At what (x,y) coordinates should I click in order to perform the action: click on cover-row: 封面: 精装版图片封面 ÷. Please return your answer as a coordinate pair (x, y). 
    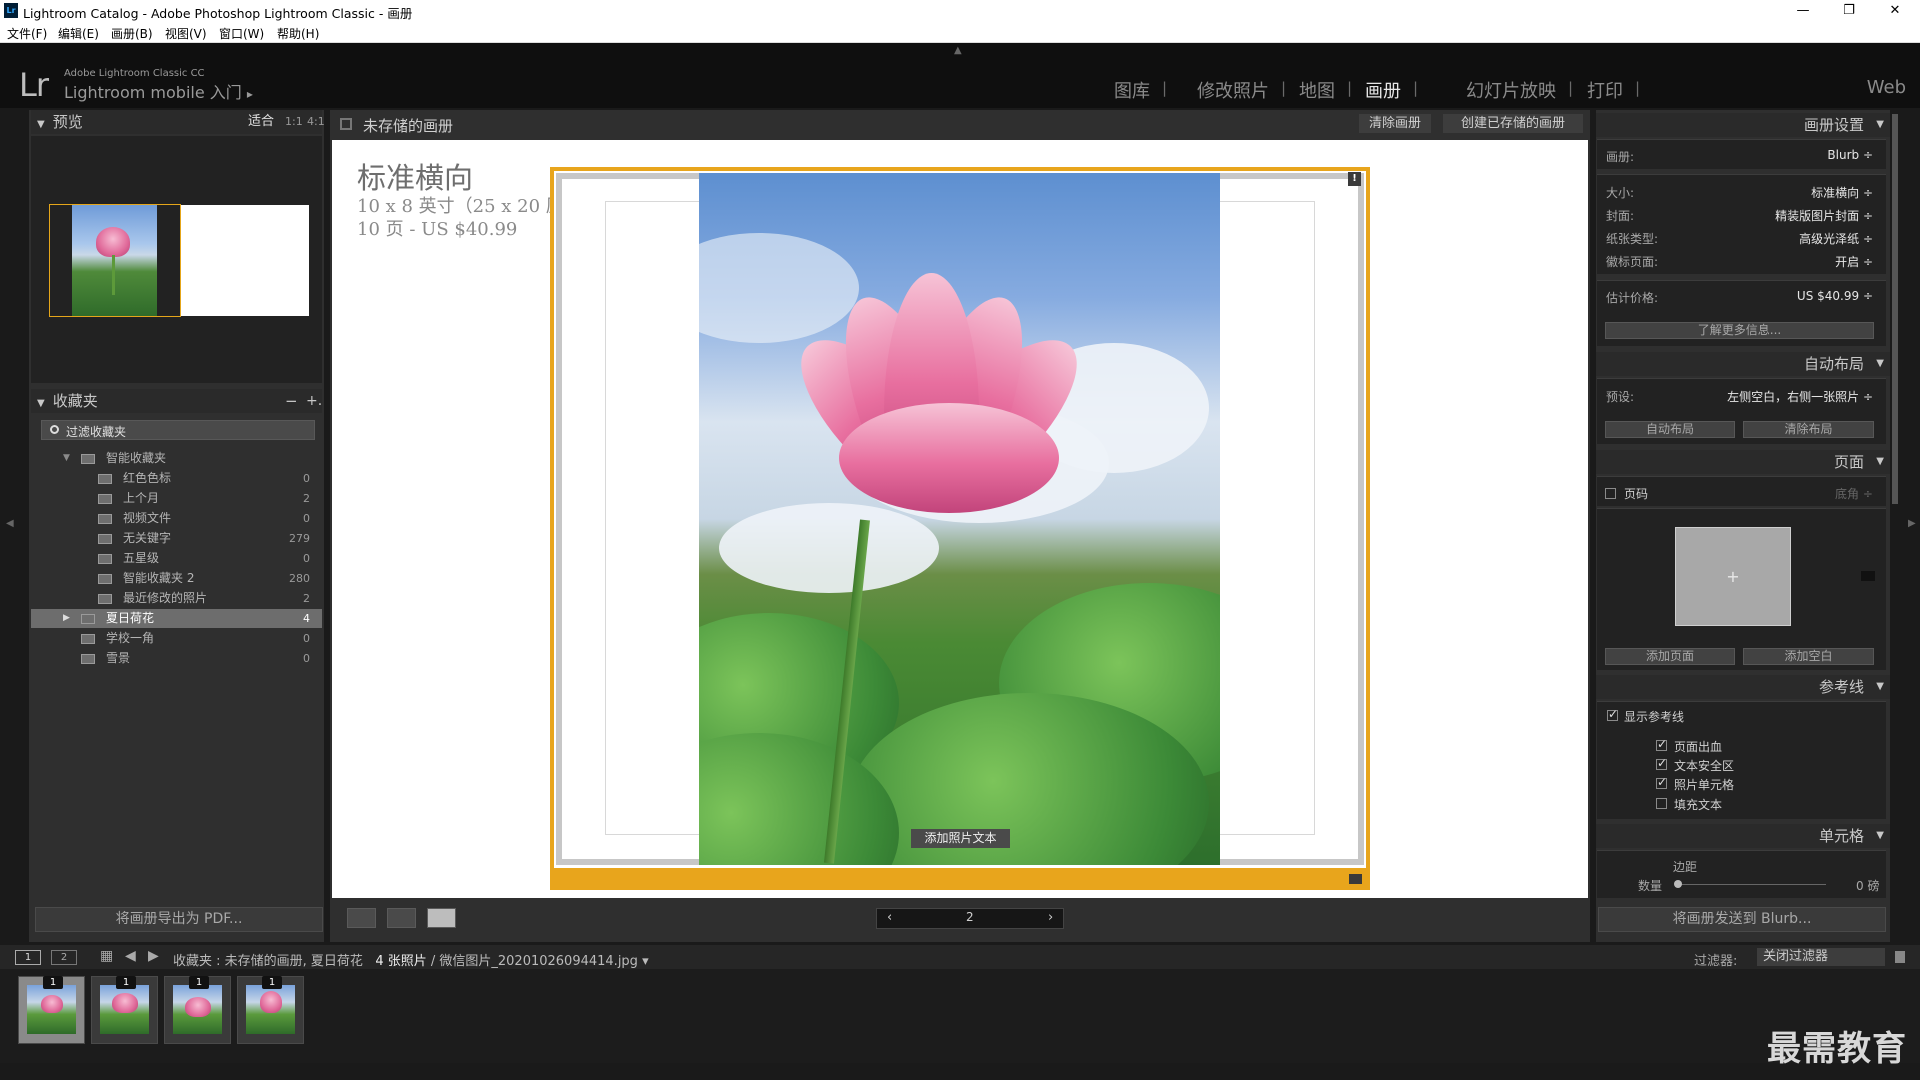
    Looking at the image, I should click on (1742, 215).